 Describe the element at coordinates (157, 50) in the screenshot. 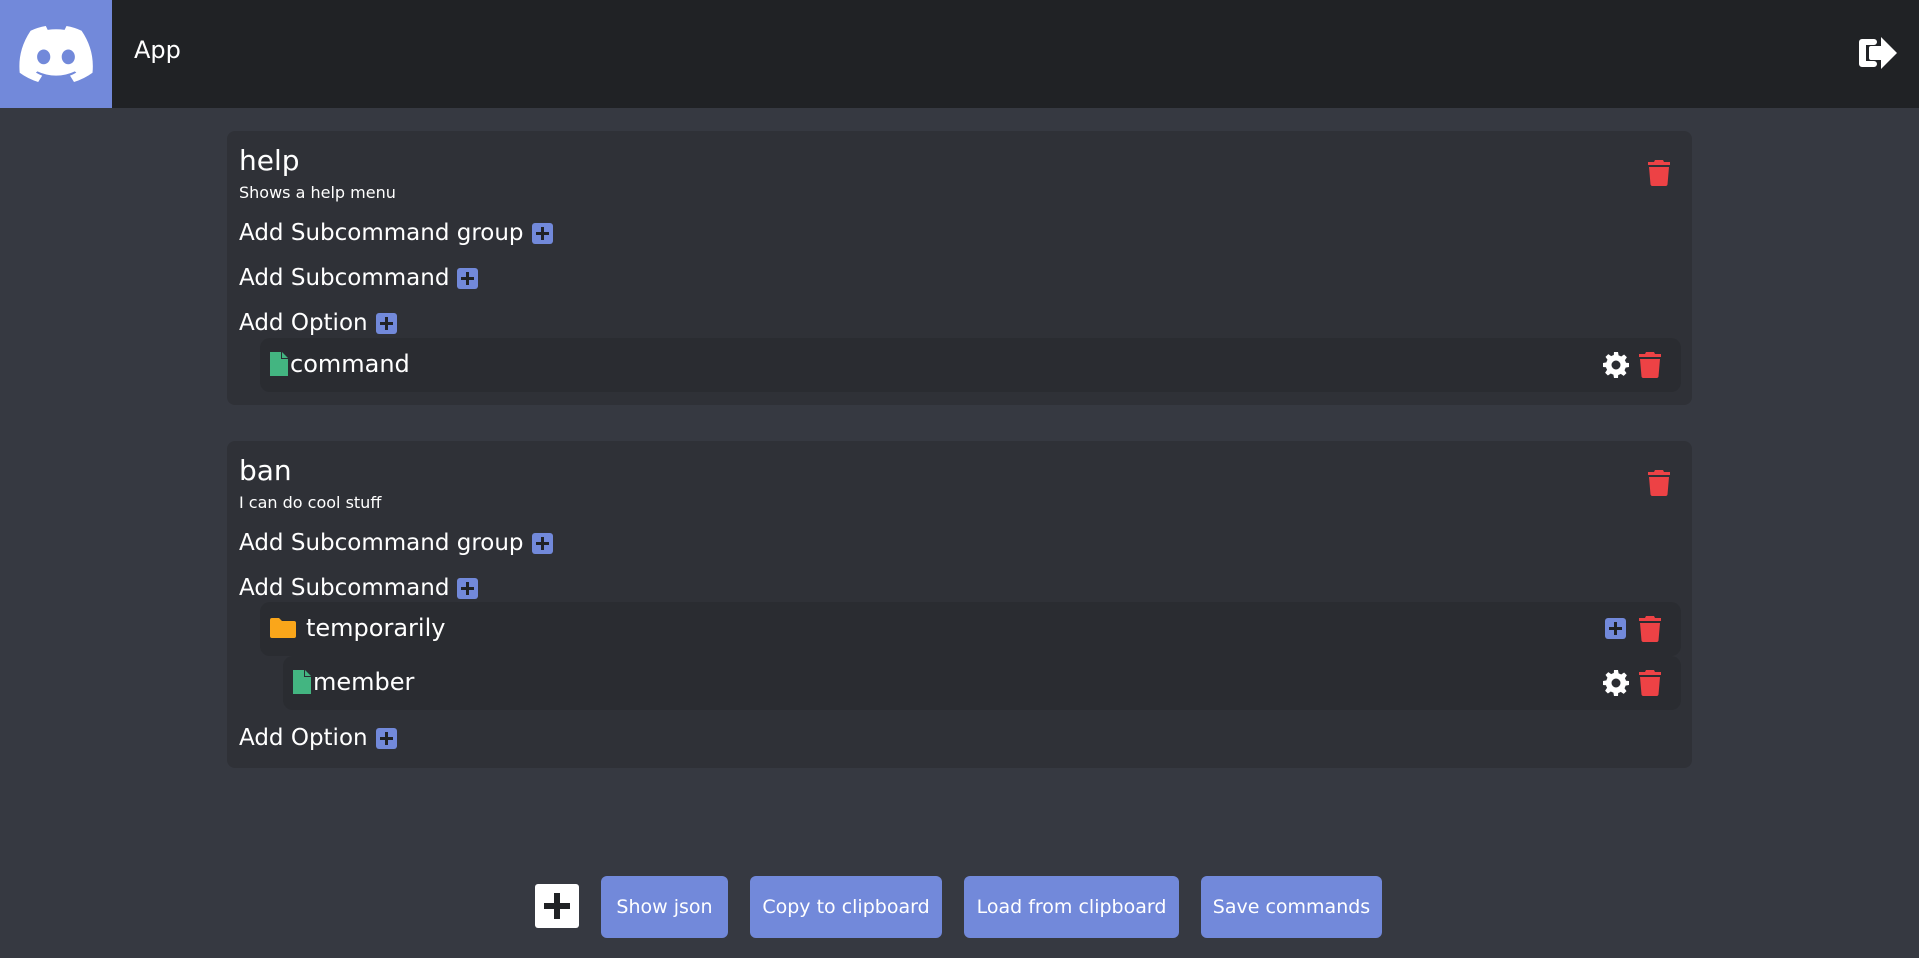

I see `app-title: App` at that location.